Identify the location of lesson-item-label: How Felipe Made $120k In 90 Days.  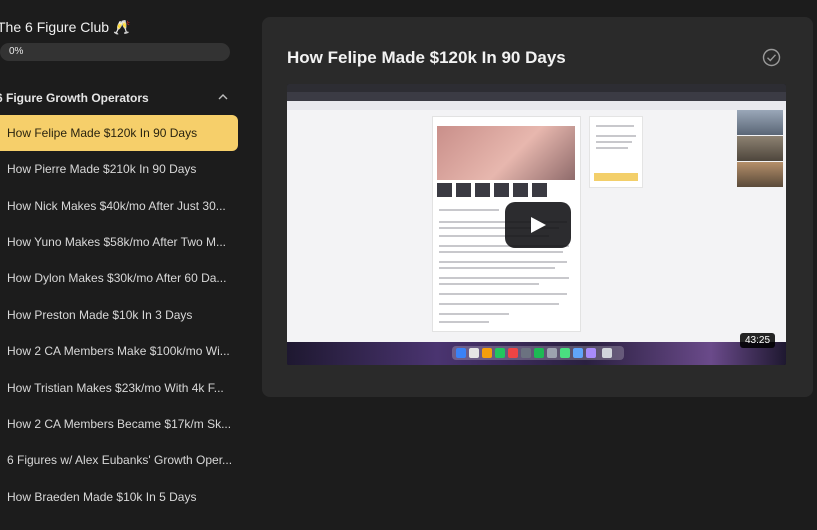
(102, 133).